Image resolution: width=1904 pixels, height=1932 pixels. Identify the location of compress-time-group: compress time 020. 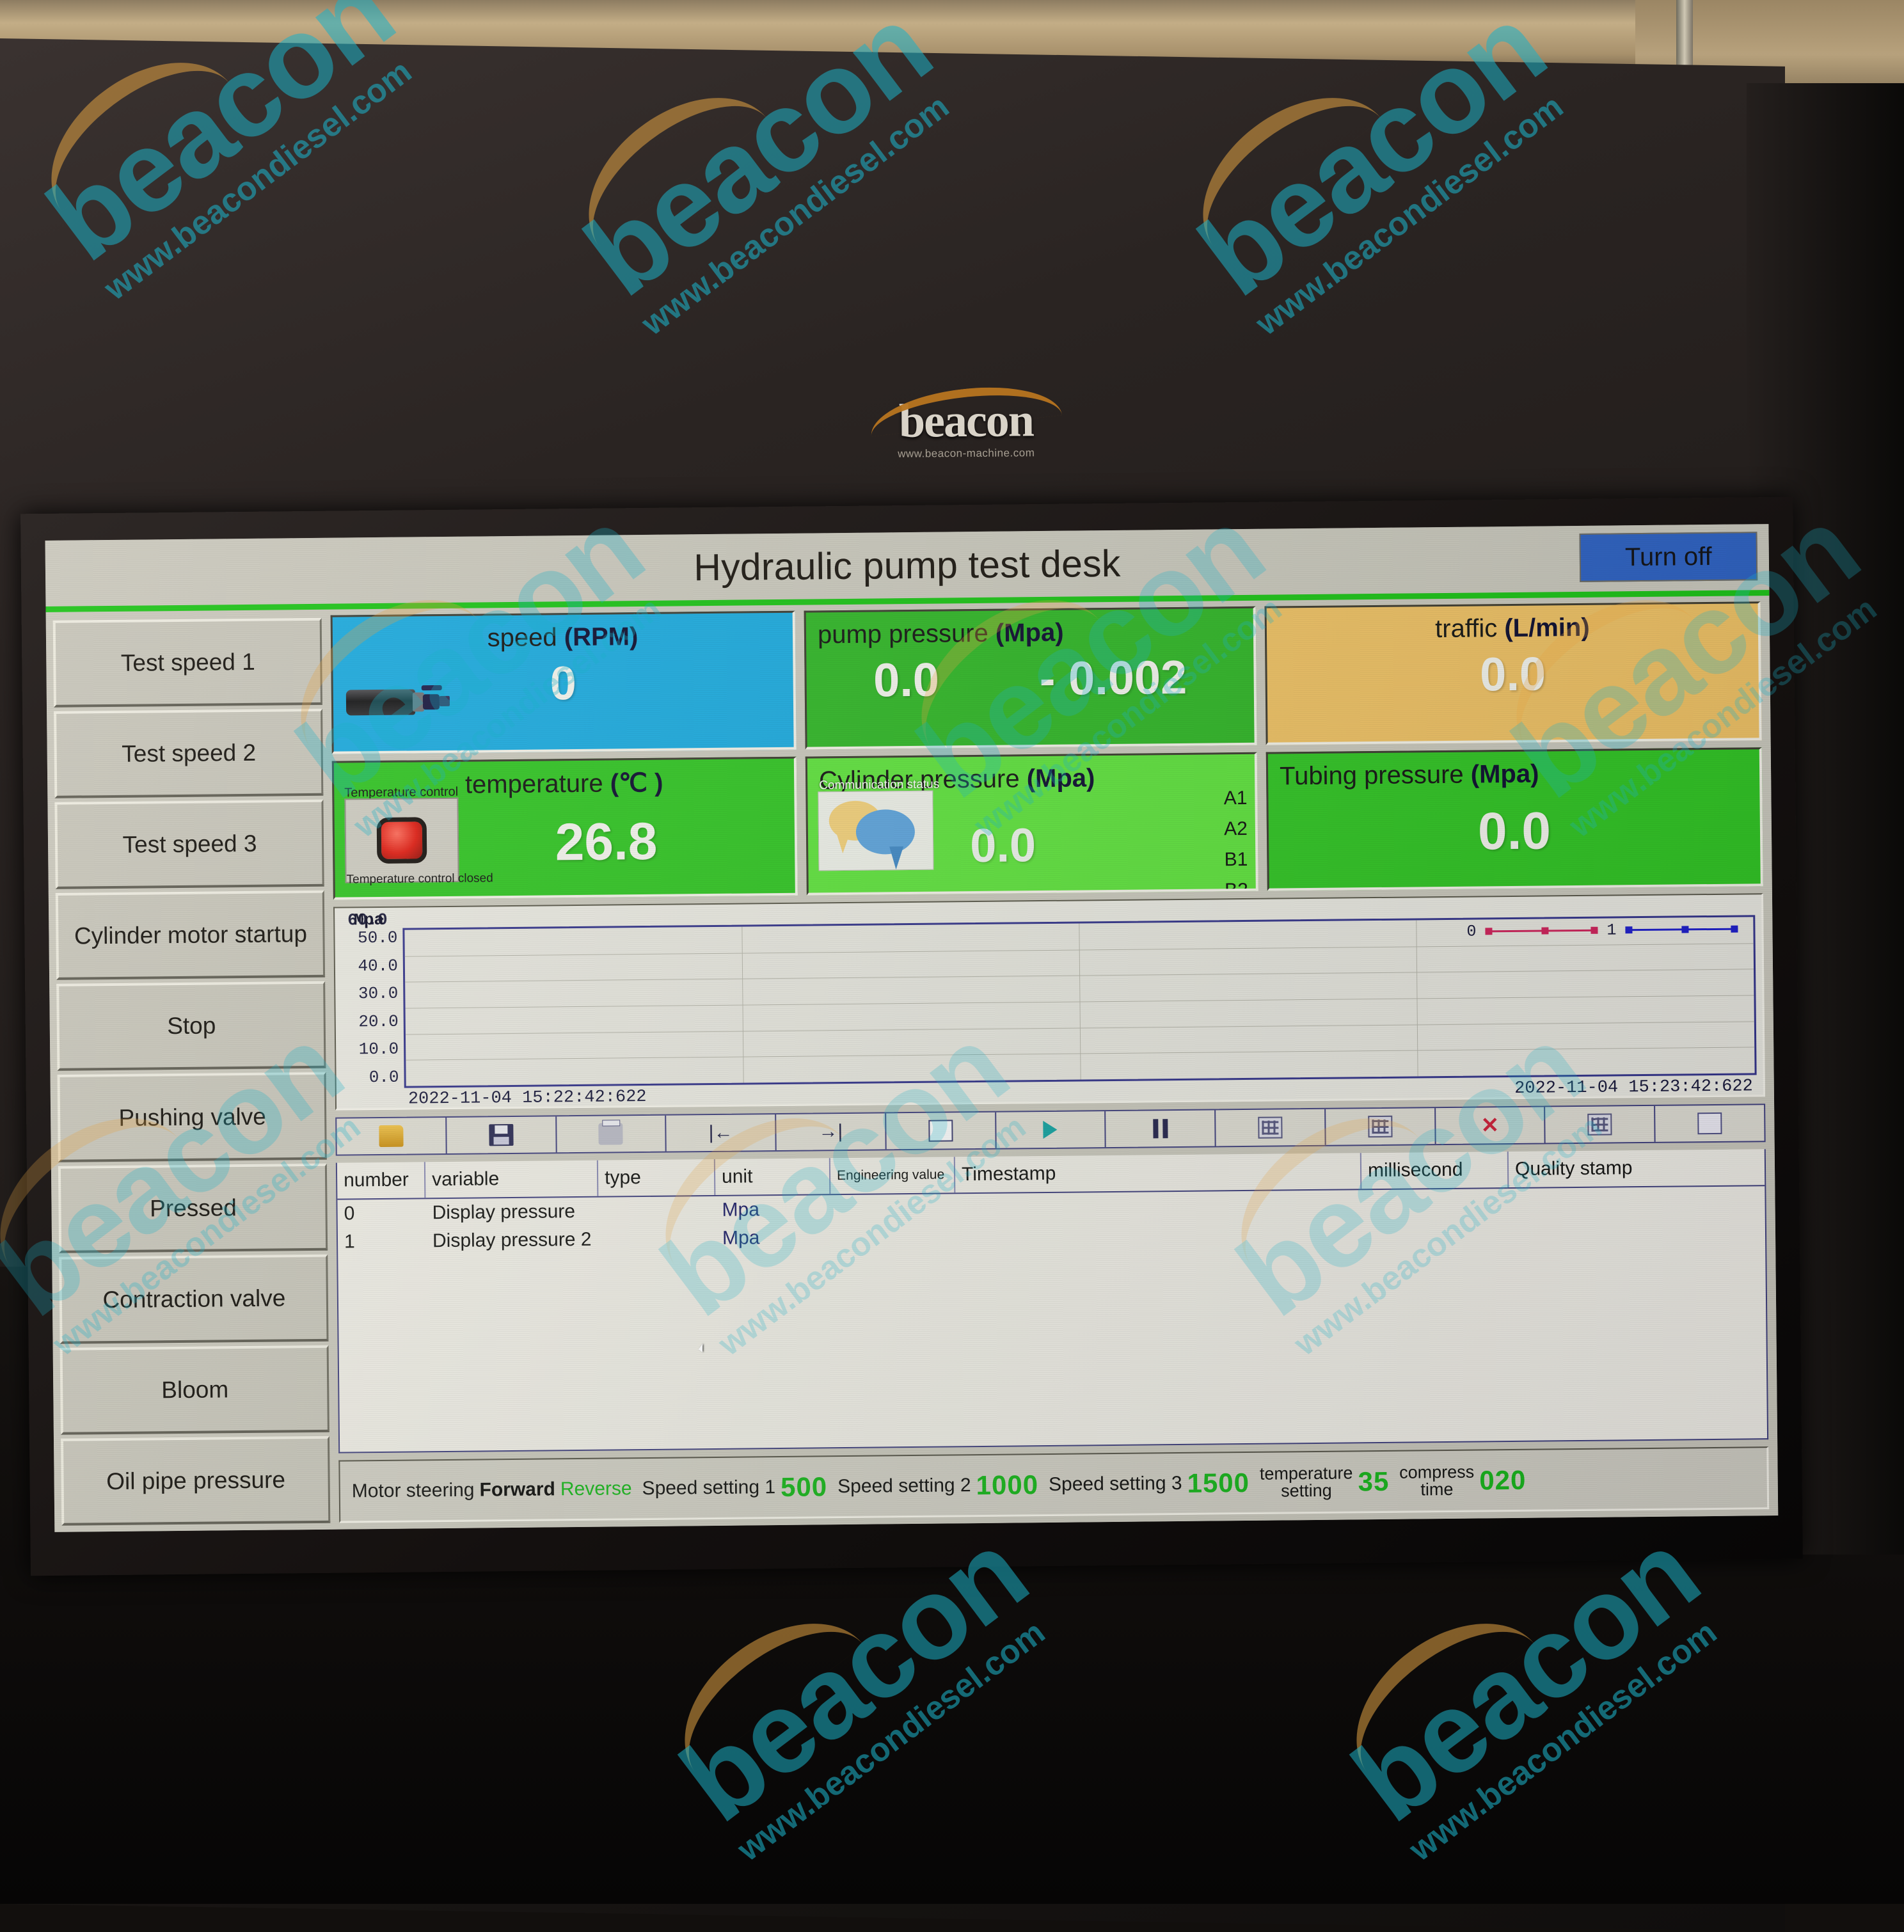
(1463, 1480).